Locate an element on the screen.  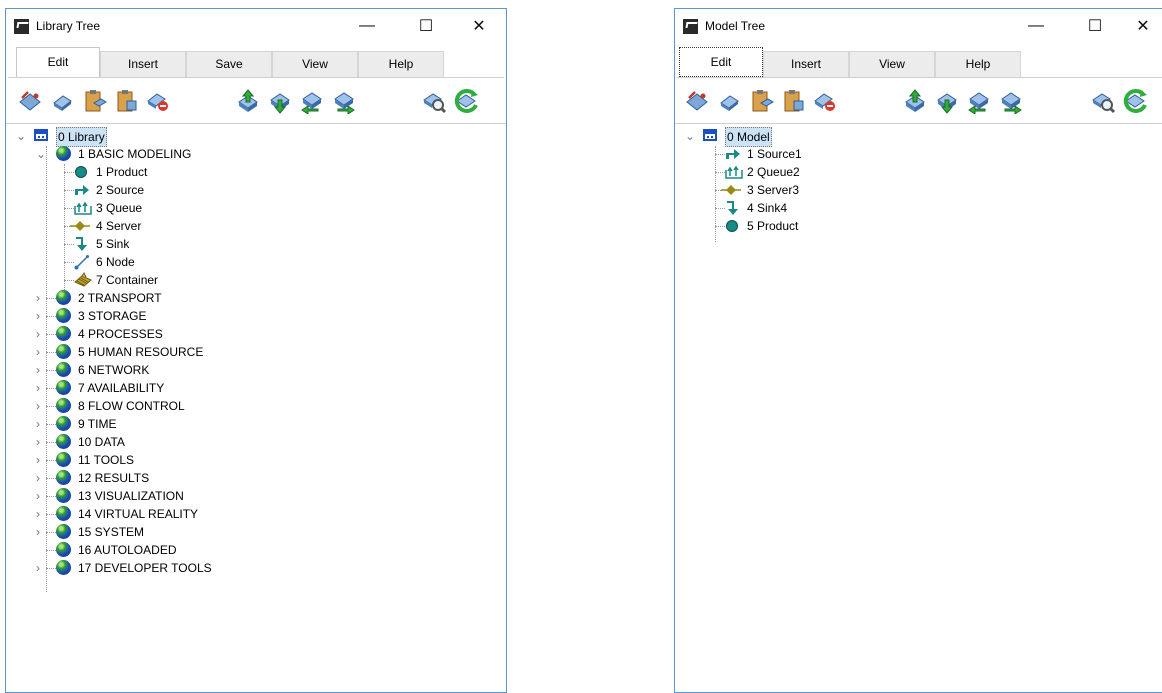
window-title: Model Tree is located at coordinates (735, 26).